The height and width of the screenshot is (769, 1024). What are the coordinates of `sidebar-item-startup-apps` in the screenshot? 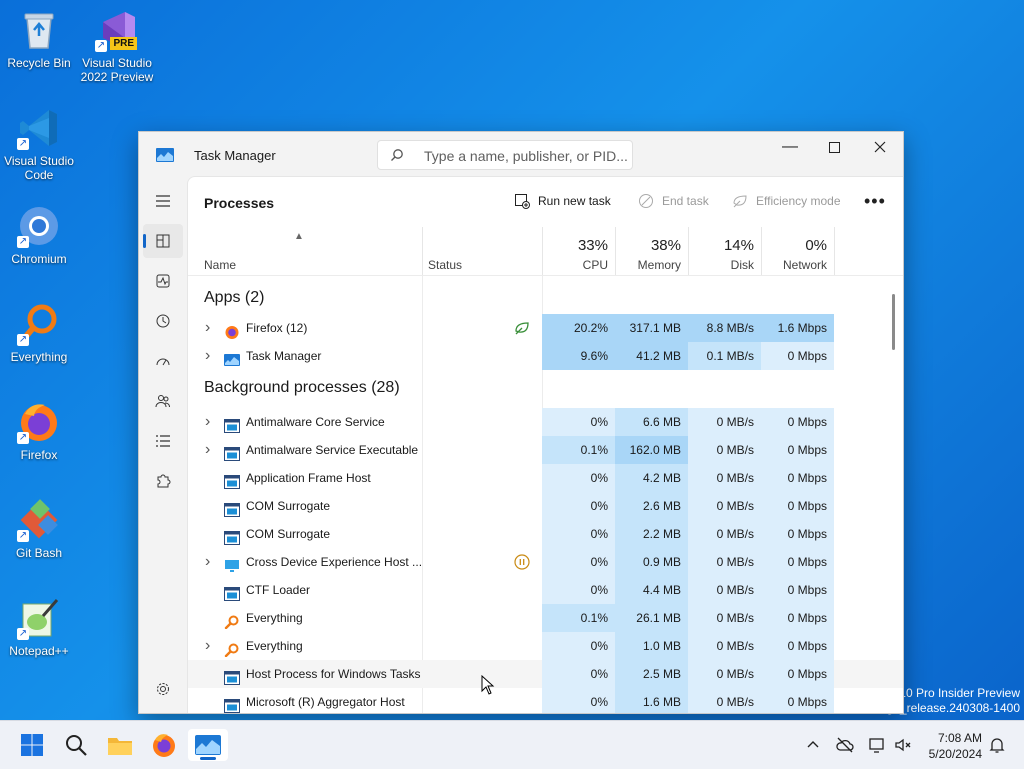 It's located at (163, 361).